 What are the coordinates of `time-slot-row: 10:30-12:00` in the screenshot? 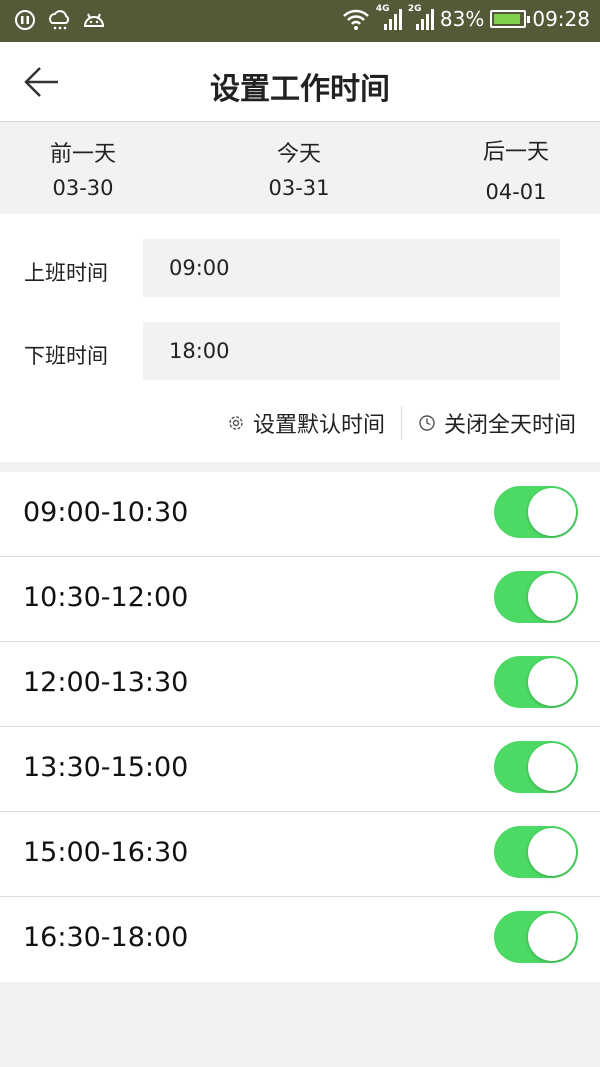 It's located at (300, 599).